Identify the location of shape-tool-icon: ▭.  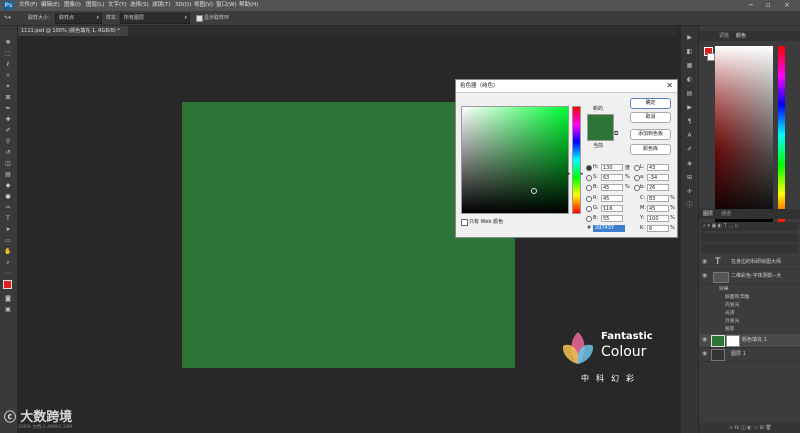
(8, 240).